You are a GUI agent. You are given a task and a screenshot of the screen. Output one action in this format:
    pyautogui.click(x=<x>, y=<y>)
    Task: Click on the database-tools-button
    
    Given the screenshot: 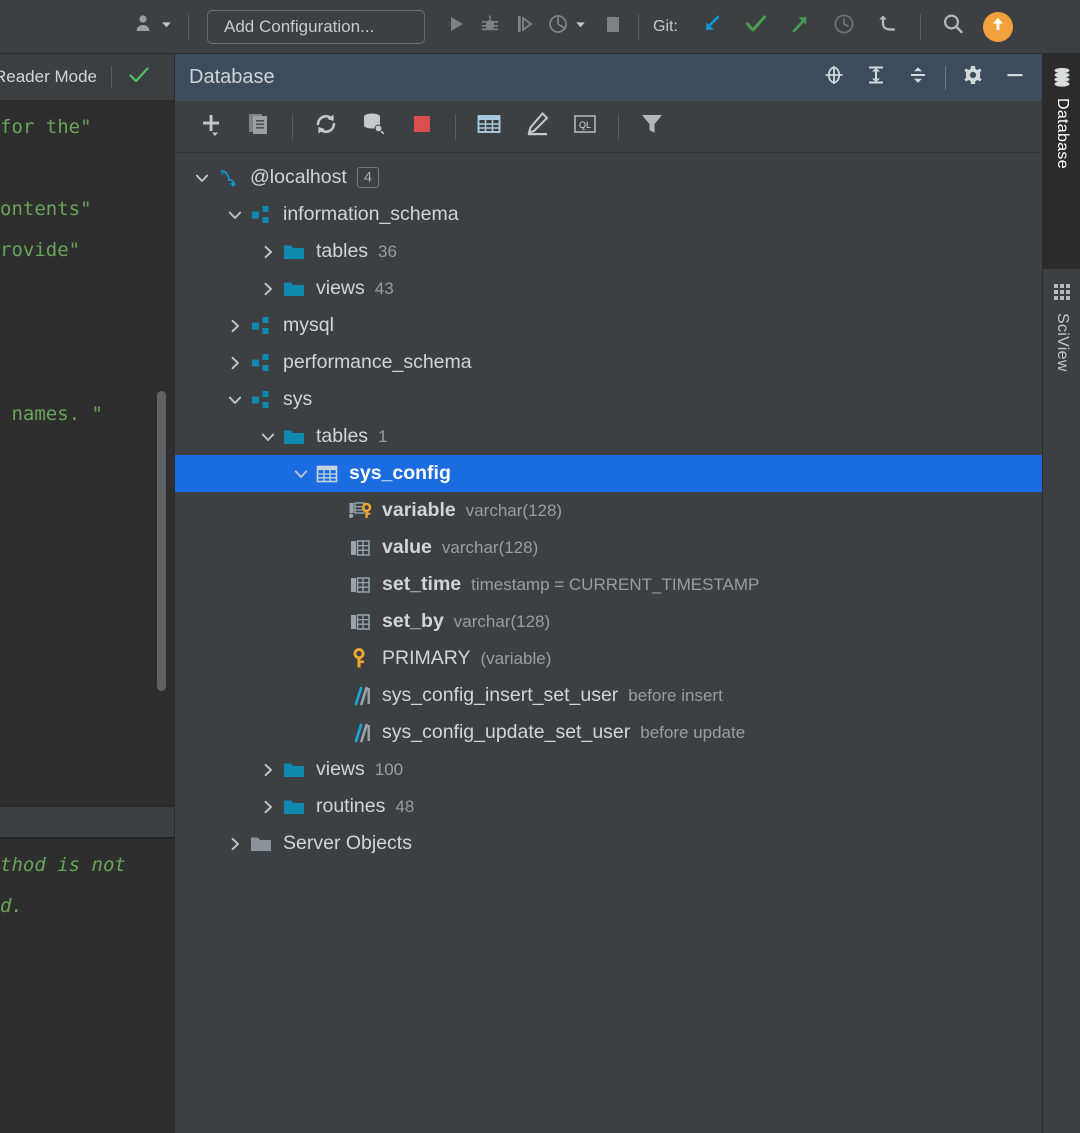 What is the action you would take?
    pyautogui.click(x=374, y=127)
    